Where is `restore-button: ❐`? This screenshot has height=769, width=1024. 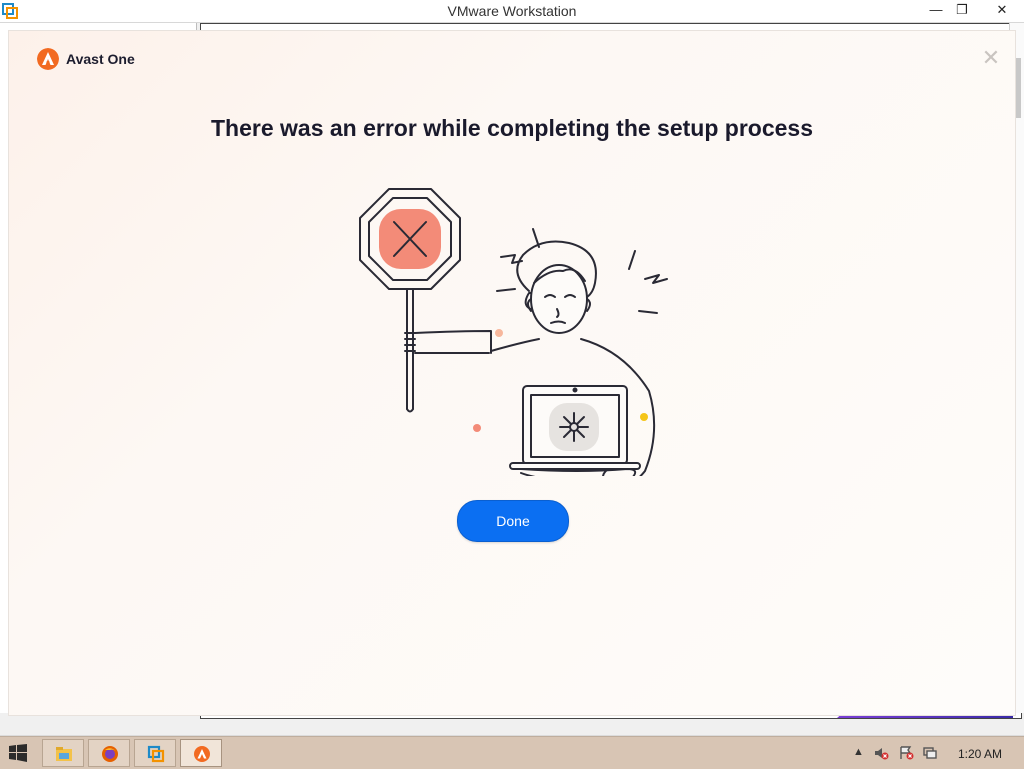 restore-button: ❐ is located at coordinates (962, 11).